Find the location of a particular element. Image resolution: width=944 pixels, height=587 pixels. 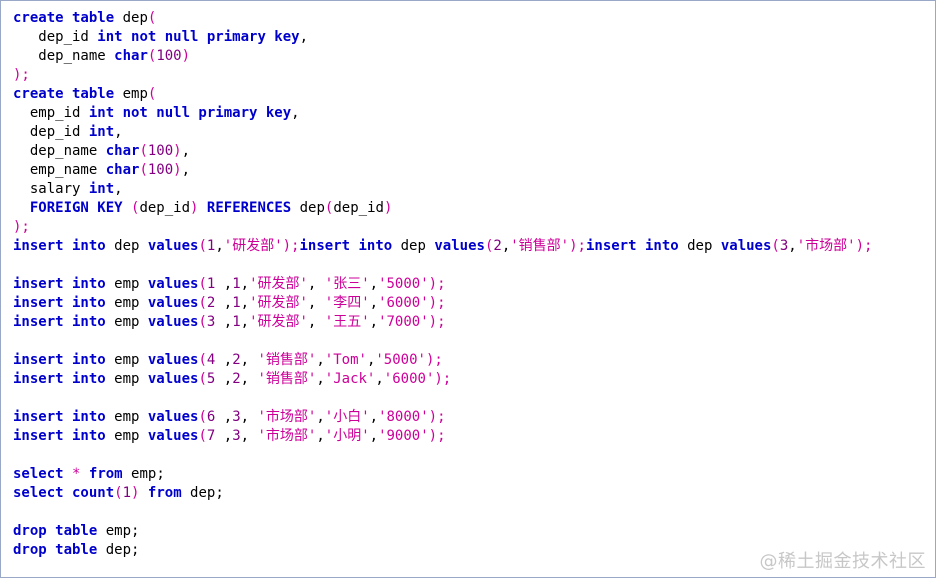

code-token-kw: select is located at coordinates (38, 474).